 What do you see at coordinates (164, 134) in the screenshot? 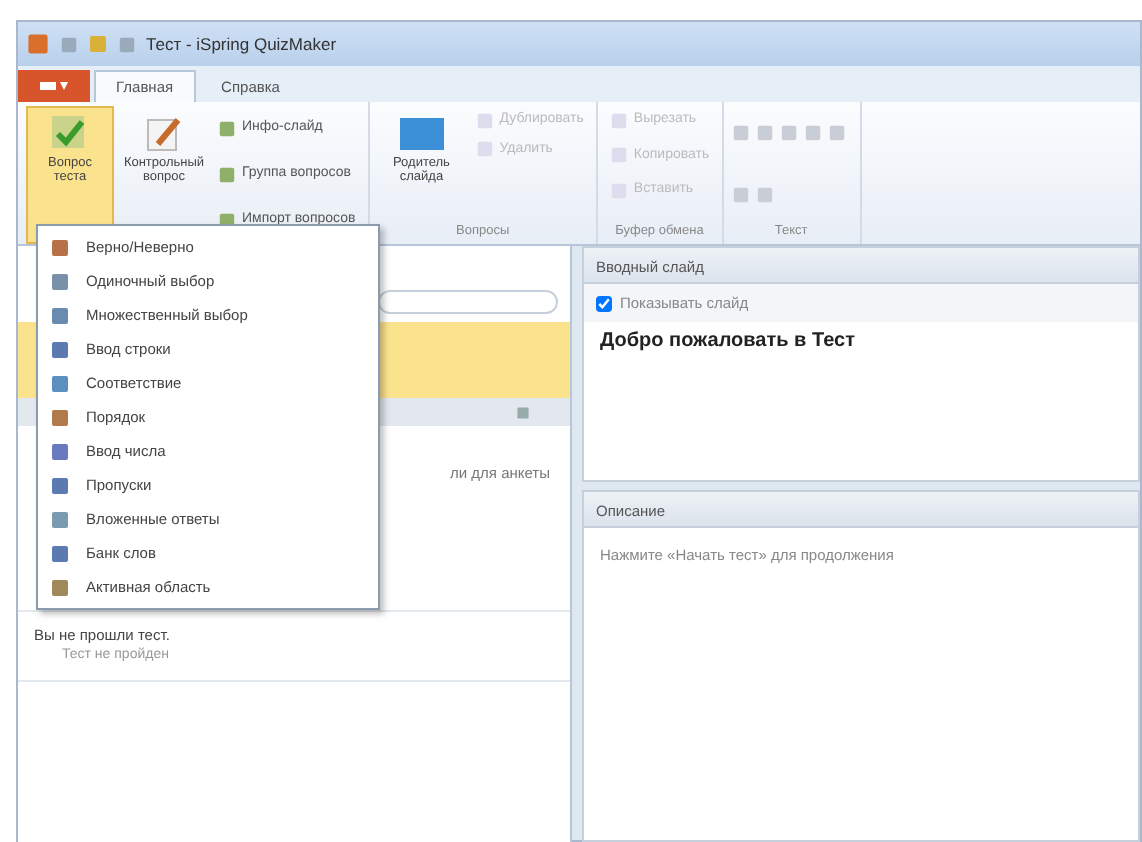
I see `pencil-icon` at bounding box center [164, 134].